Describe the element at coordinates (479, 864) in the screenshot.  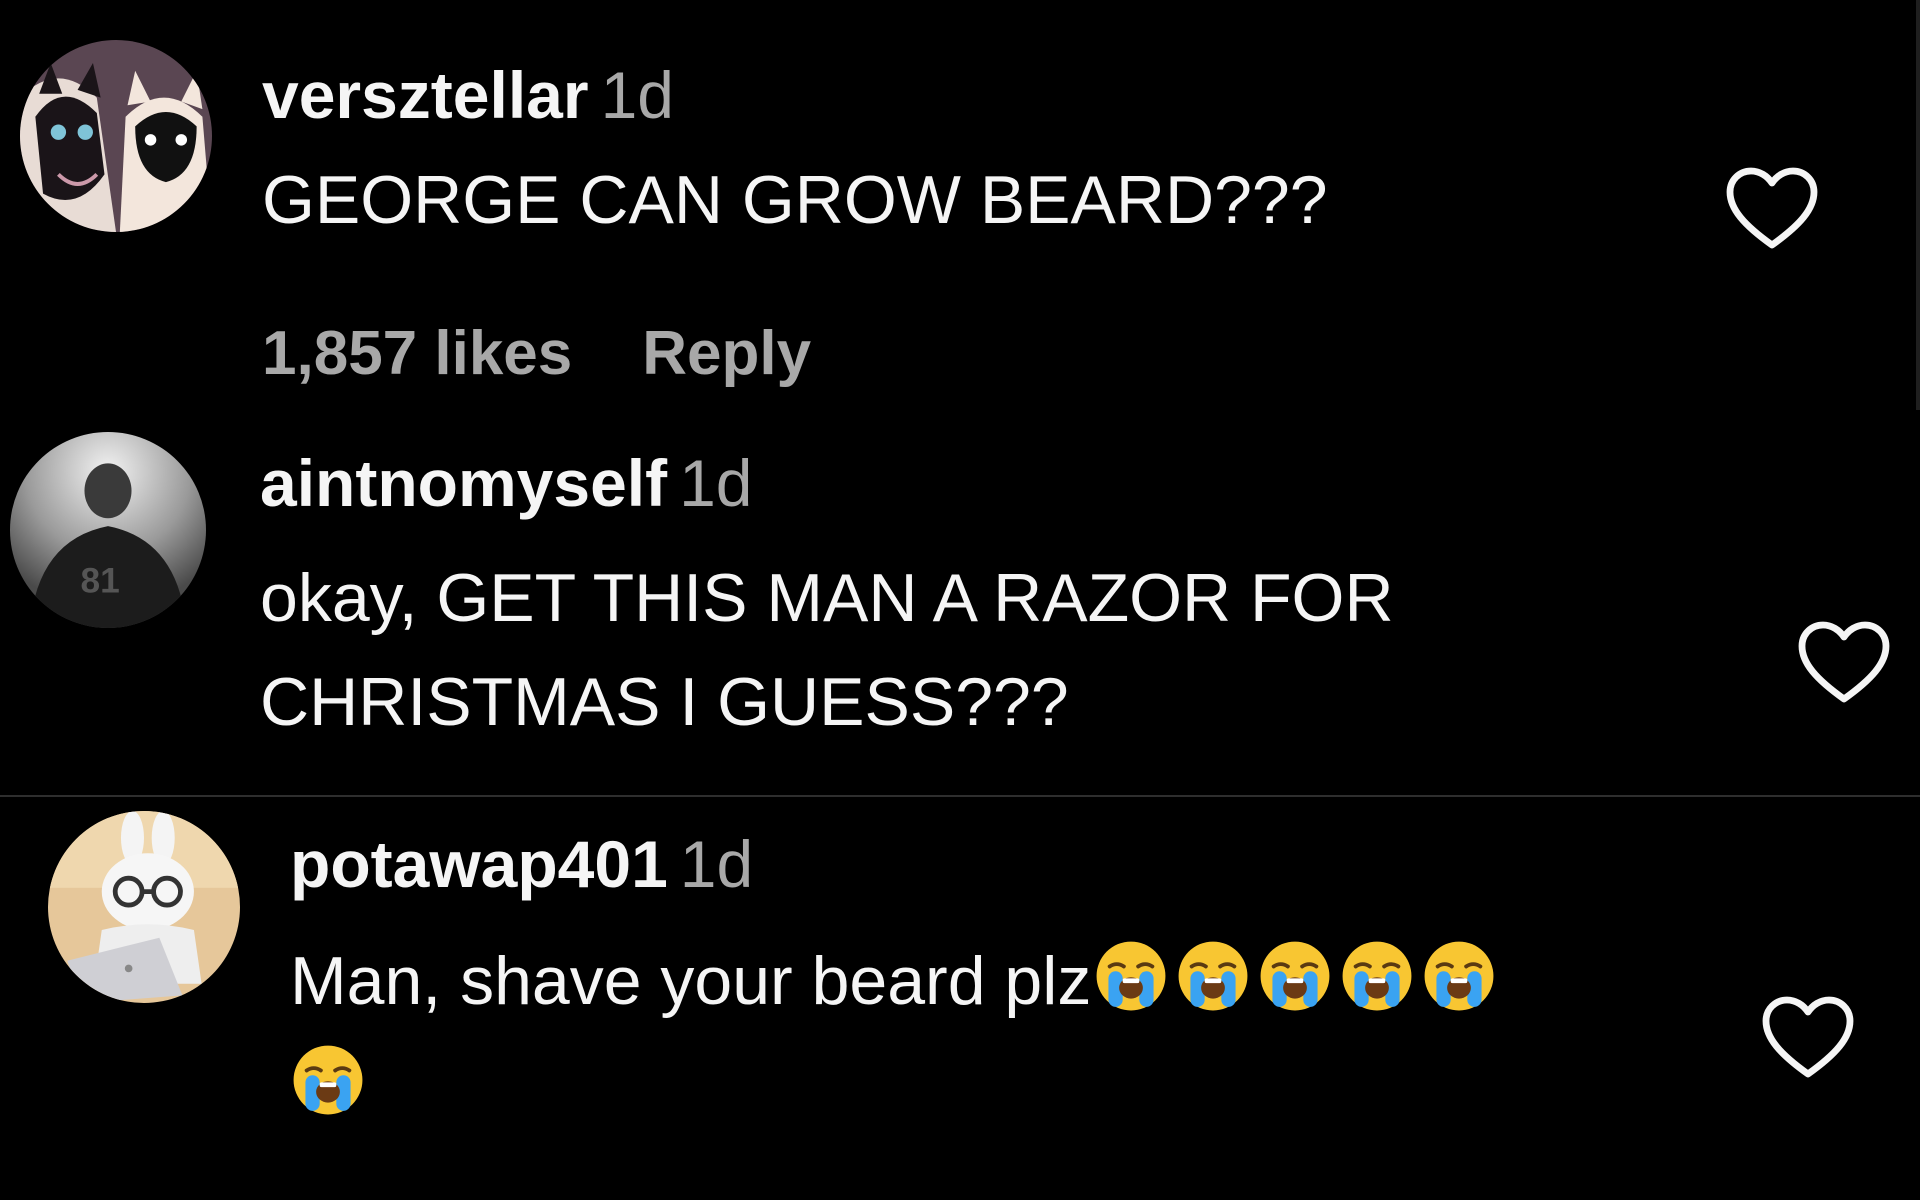
I see `username: potawap401` at that location.